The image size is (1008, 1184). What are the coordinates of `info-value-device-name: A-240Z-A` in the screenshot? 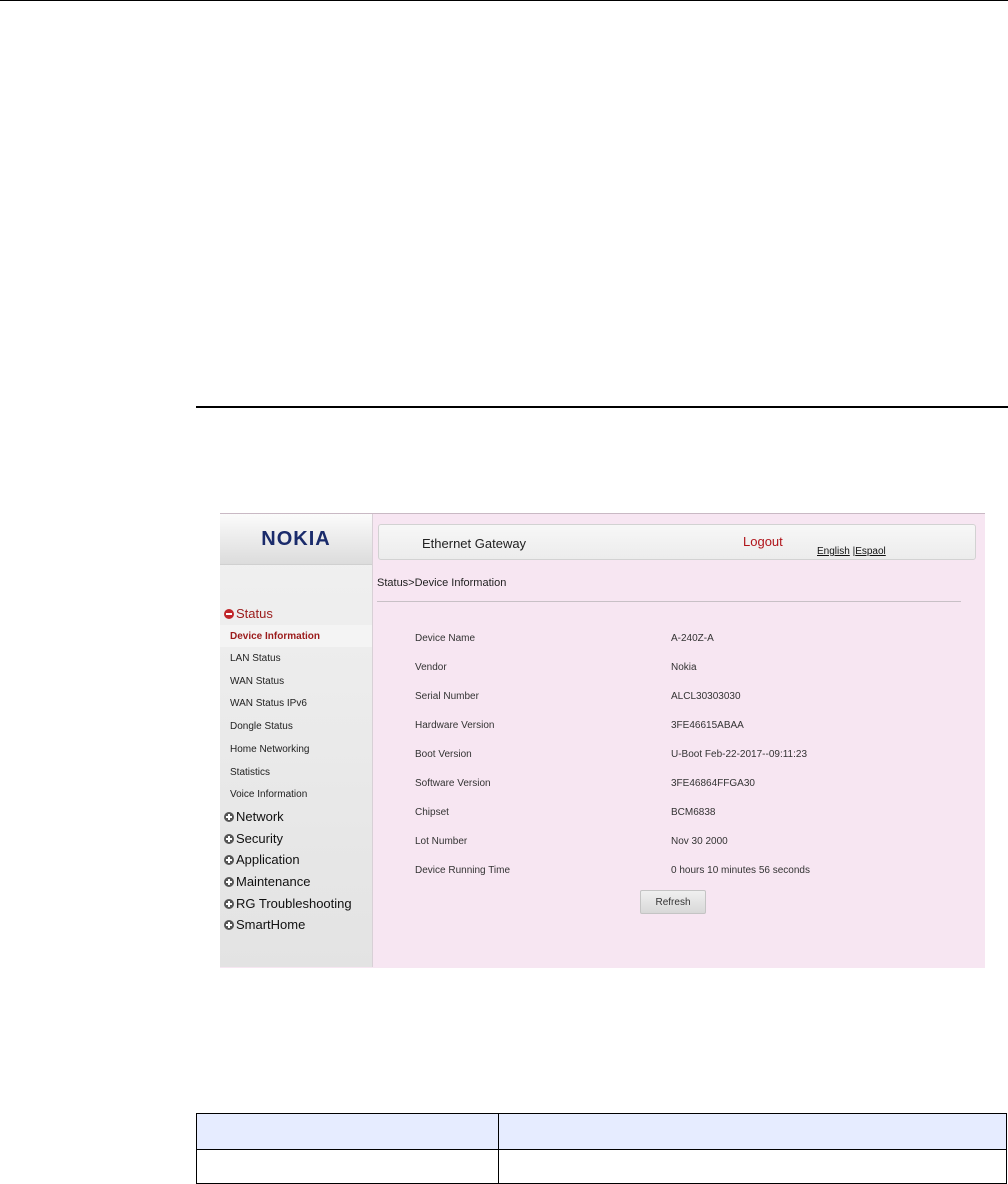 It's located at (692, 638).